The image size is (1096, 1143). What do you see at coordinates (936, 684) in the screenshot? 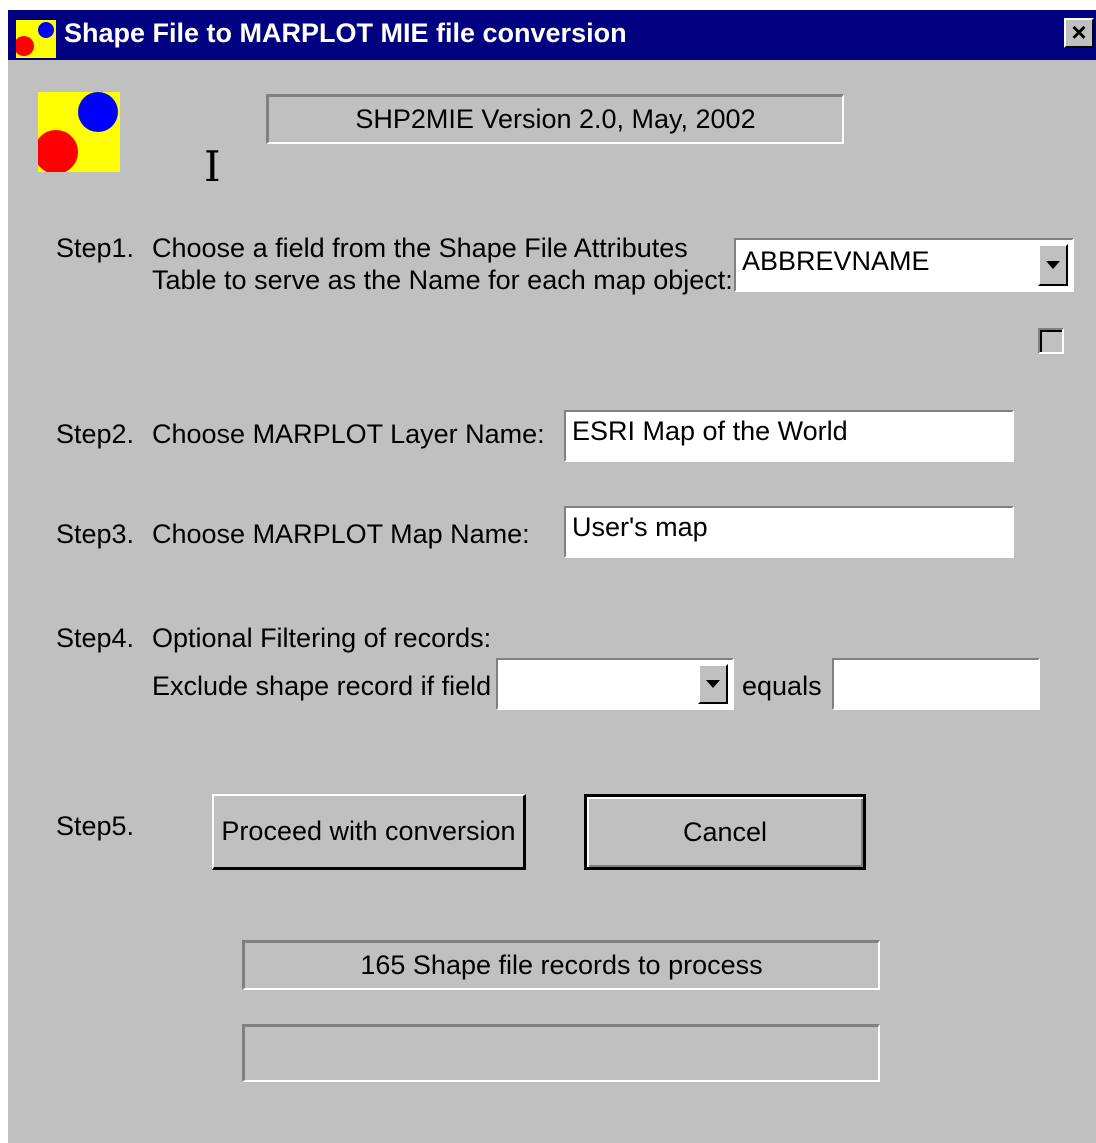
I see `filter-value-input` at bounding box center [936, 684].